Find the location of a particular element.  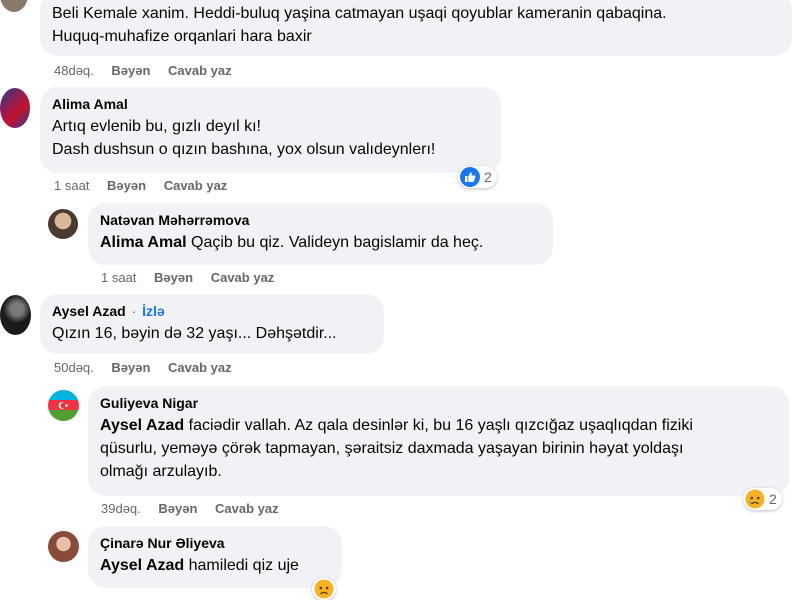

flag-avatar-image is located at coordinates (63, 405).